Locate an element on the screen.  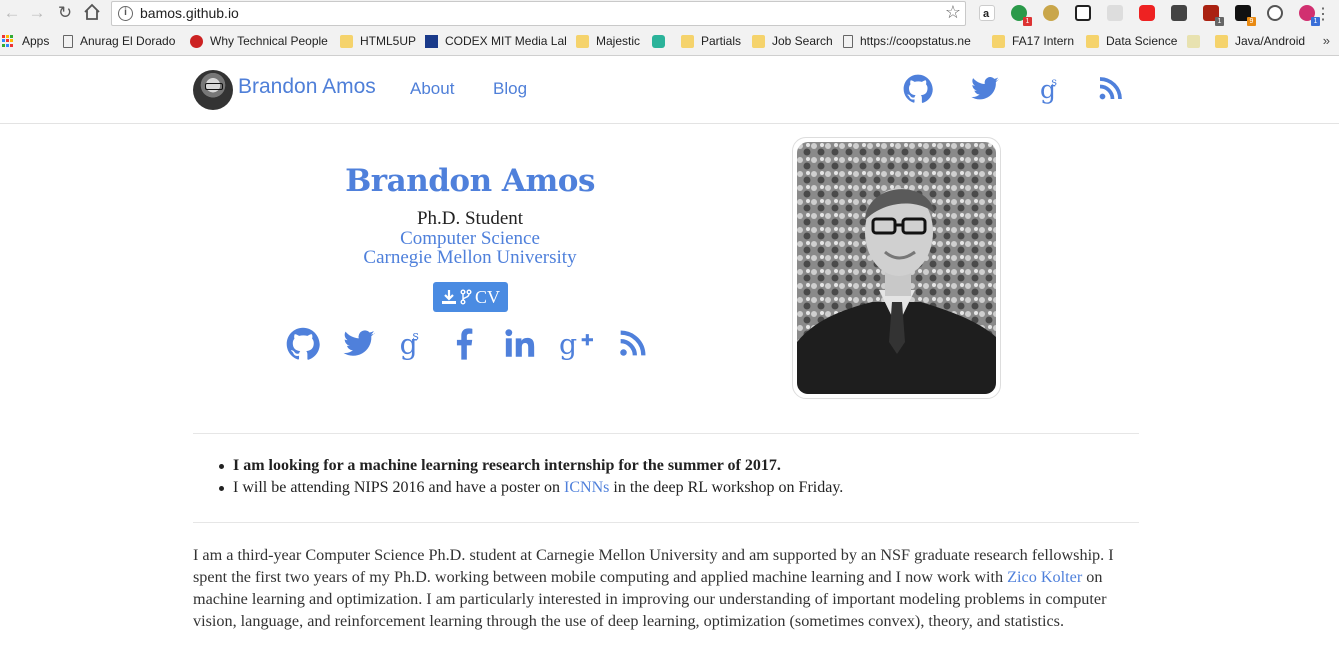
bookmark-apps: Apps is located at coordinates (25, 41).